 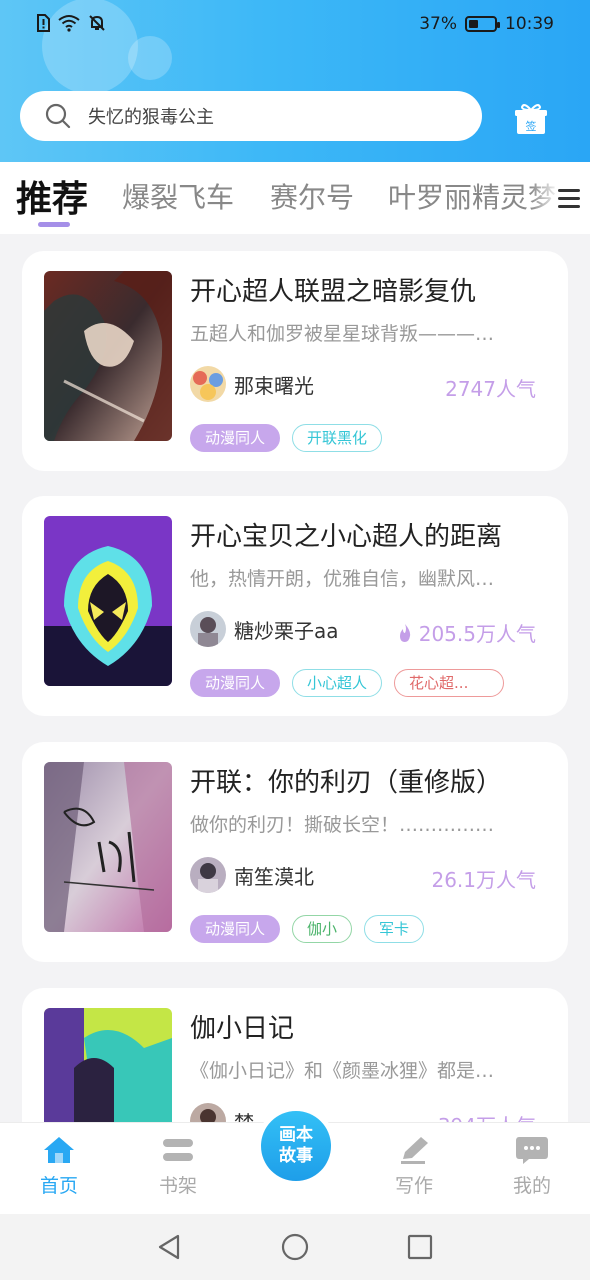 I want to click on story-title: 开心超人联盟之暗影复仇, so click(x=333, y=289).